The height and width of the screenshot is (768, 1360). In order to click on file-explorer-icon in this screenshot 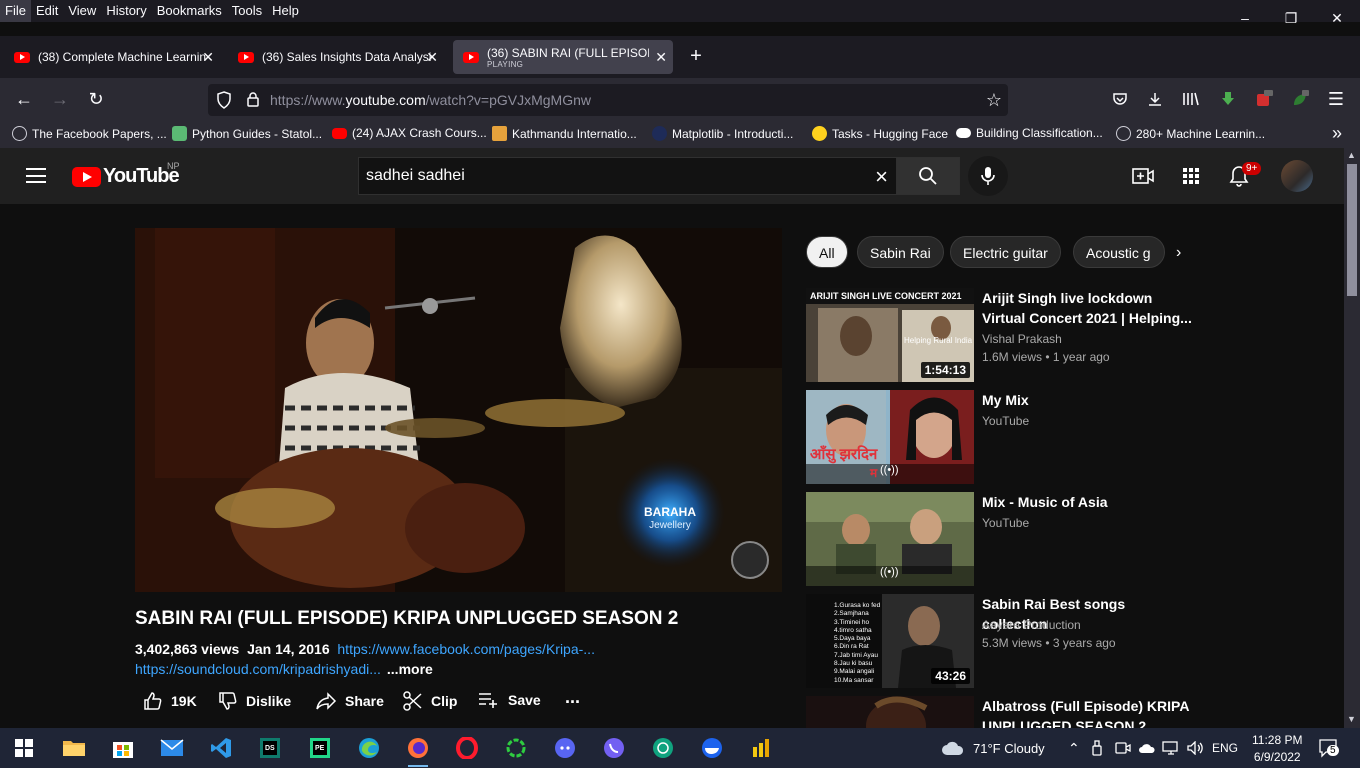, I will do `click(74, 748)`.